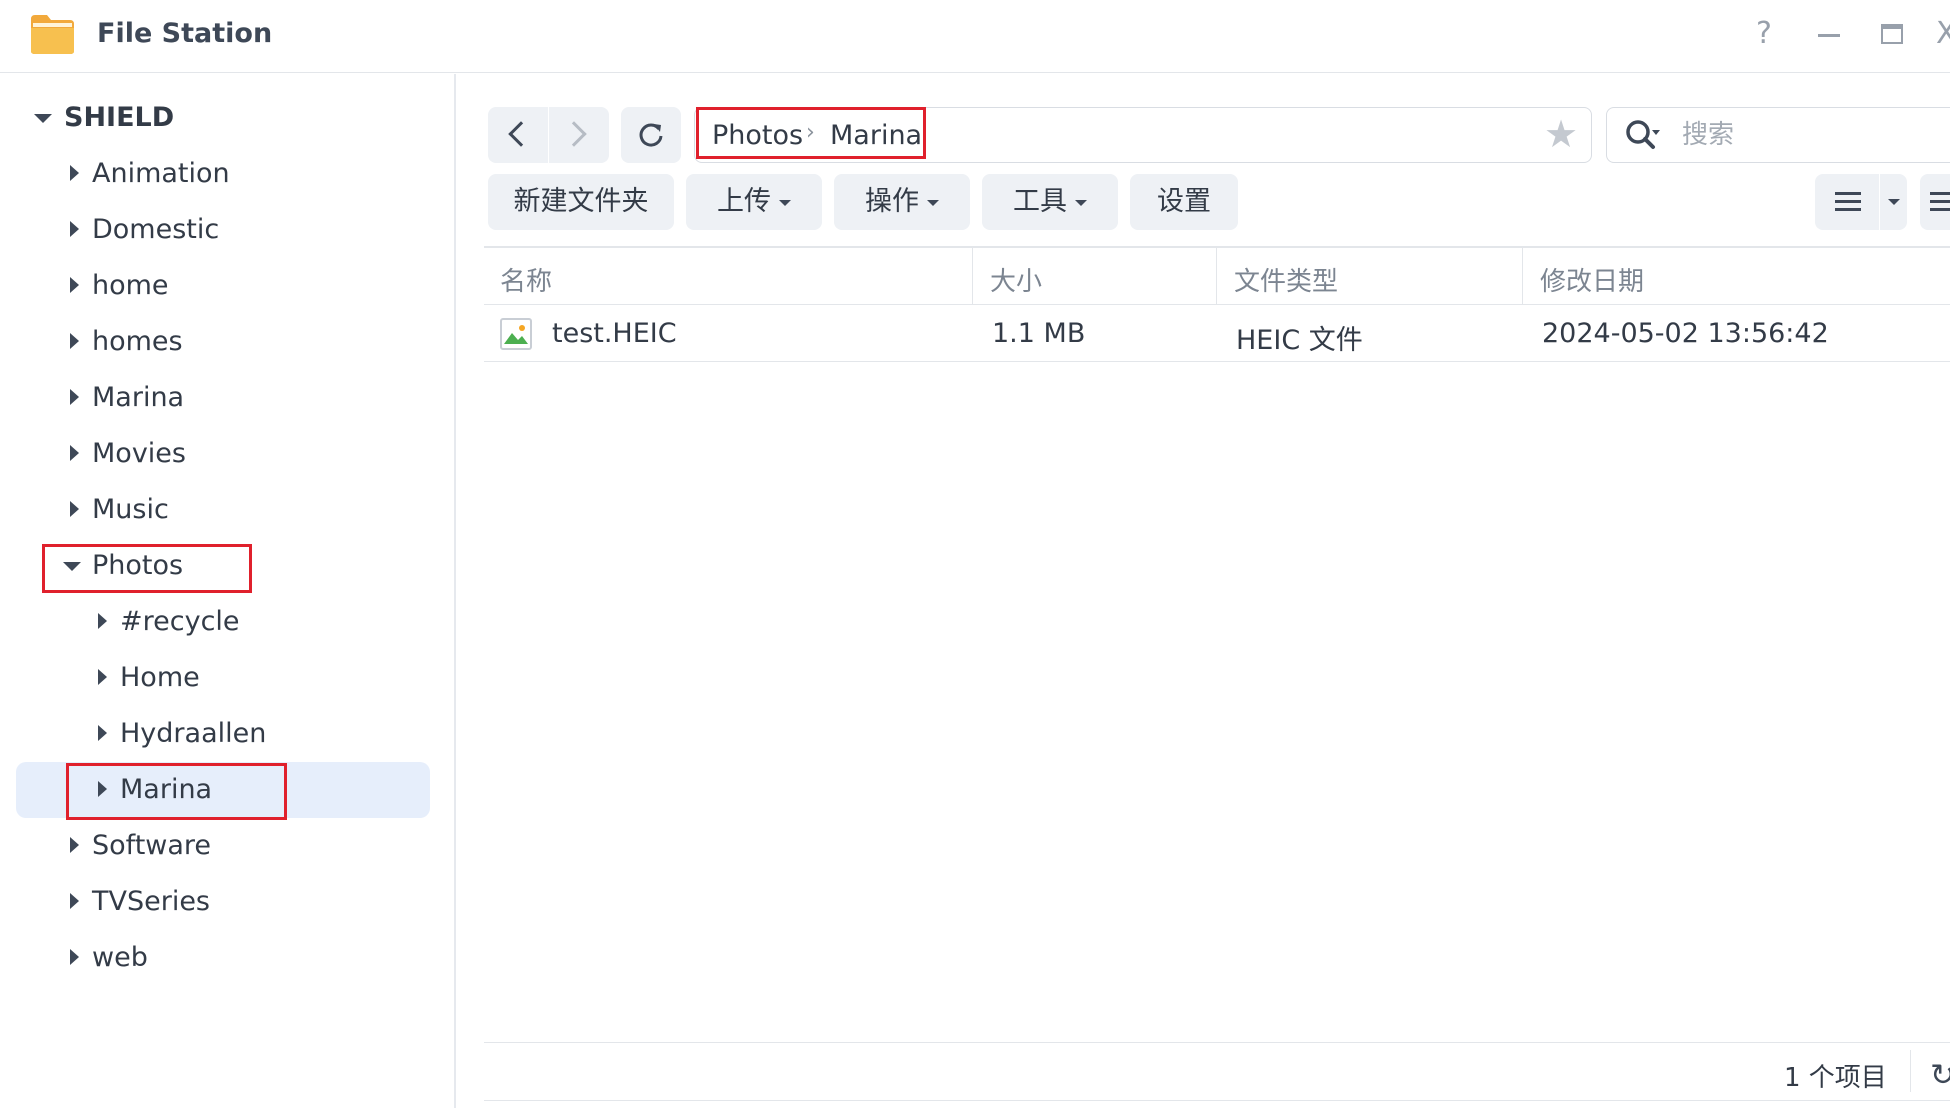 The height and width of the screenshot is (1108, 1950). I want to click on header-divider, so click(1217, 304).